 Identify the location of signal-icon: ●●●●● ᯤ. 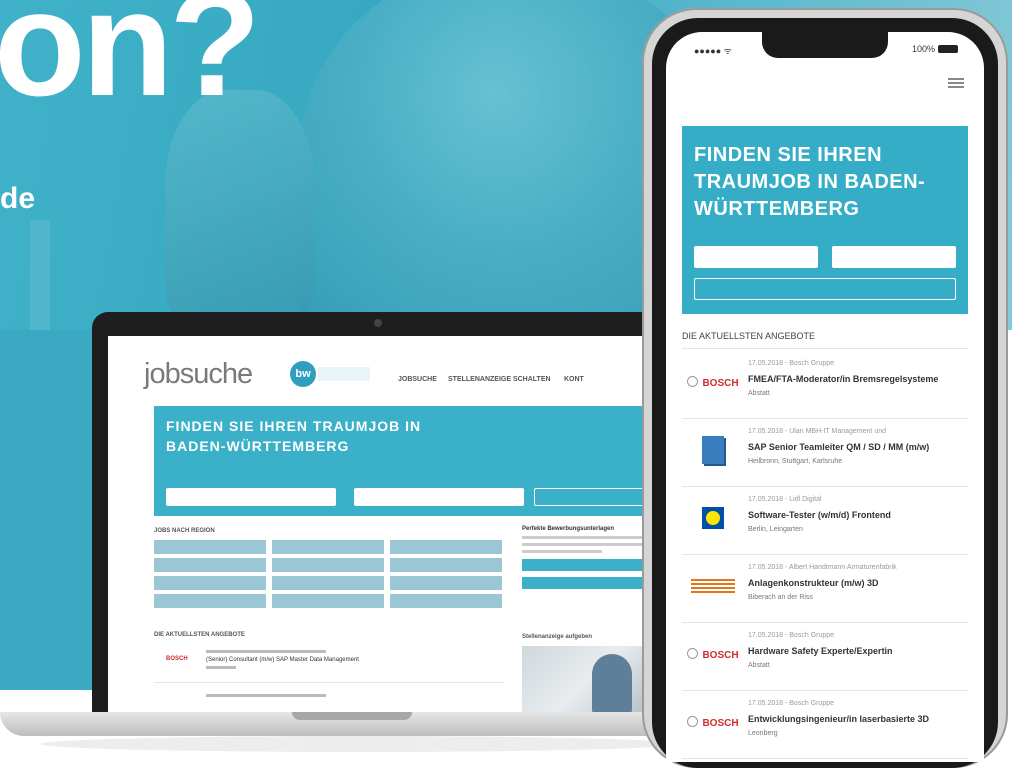
(713, 51).